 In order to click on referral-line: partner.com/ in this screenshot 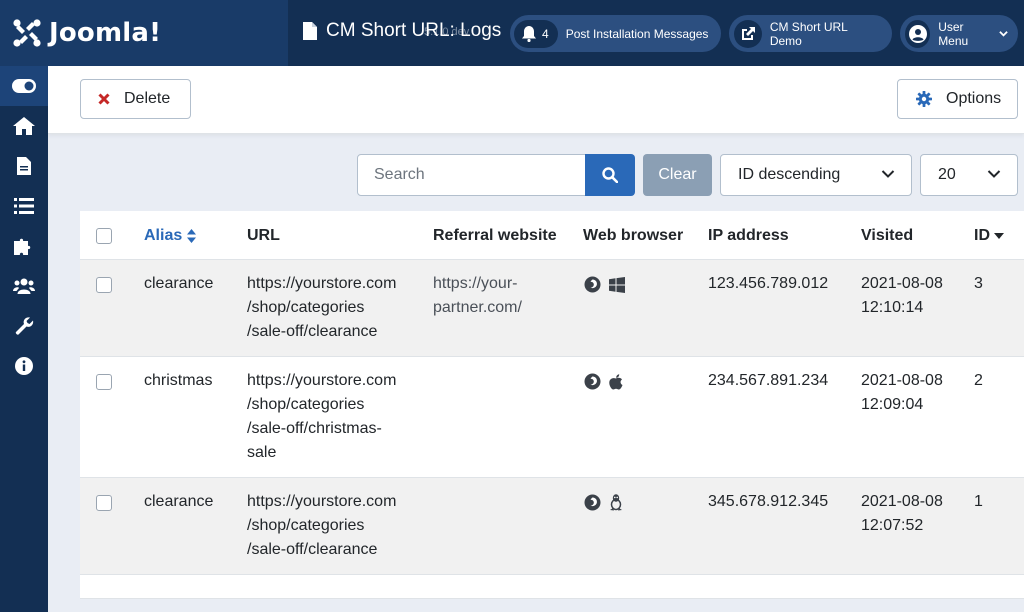, I will do `click(477, 307)`.